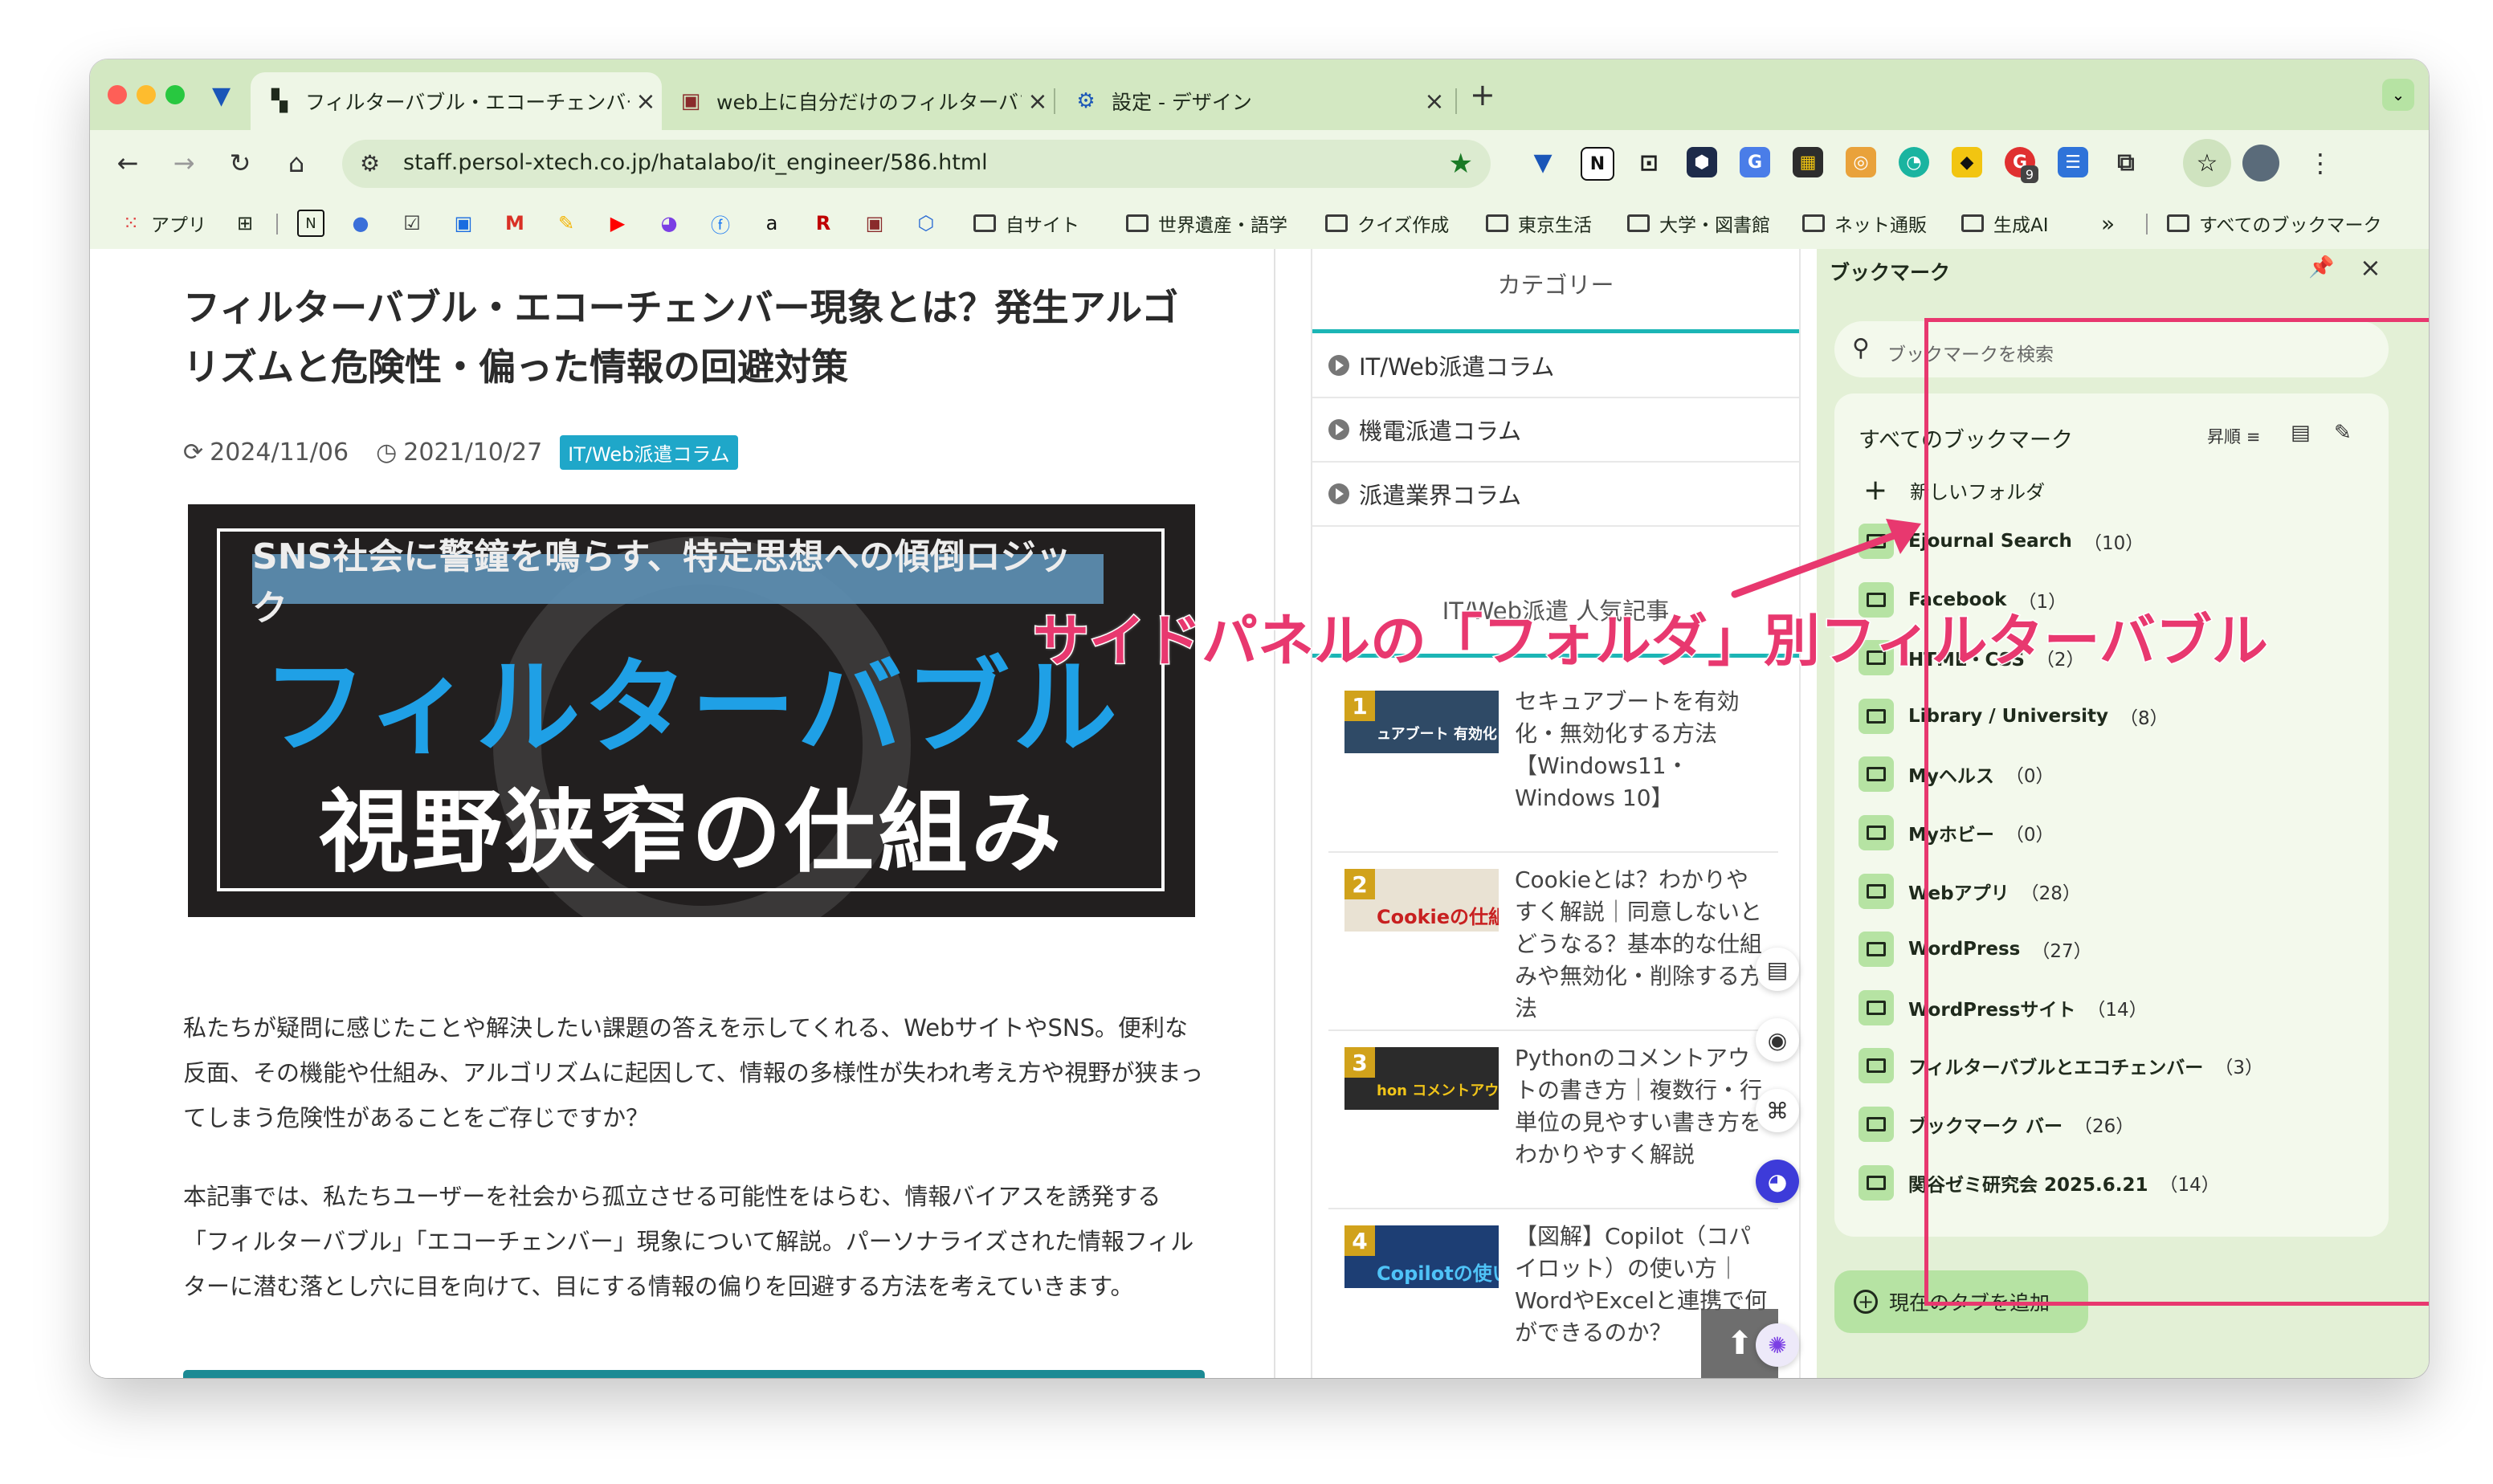 The image size is (2493, 1484). Describe the element at coordinates (869, 102) in the screenshot. I see `tab-title: web上に自分だけのフィルターバブル` at that location.